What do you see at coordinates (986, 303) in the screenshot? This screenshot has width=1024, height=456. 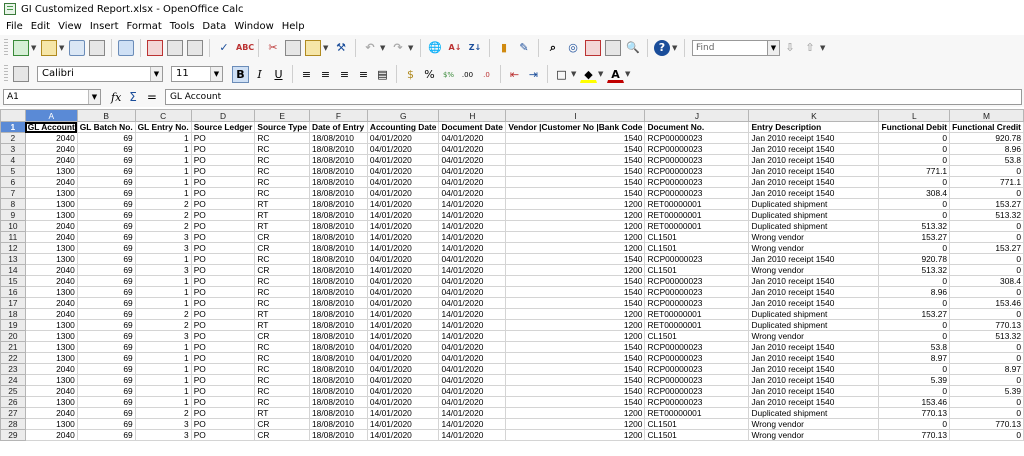 I see `cell: 153.46` at bounding box center [986, 303].